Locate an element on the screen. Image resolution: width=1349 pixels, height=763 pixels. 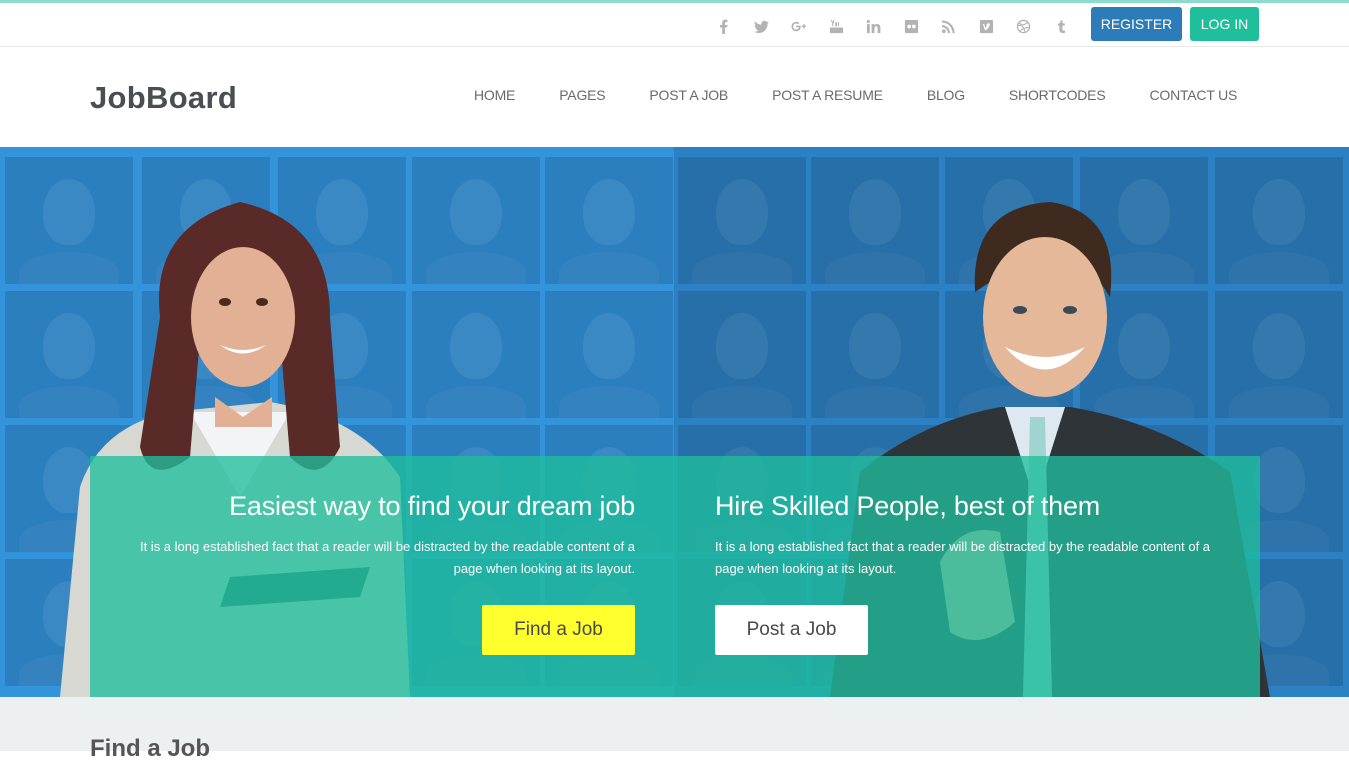
twitter-icon is located at coordinates (762, 26).